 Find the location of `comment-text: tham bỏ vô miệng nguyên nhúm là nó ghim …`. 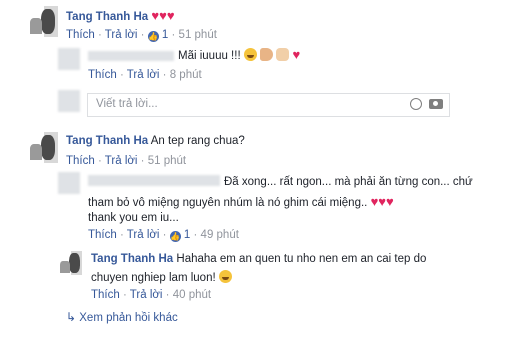

comment-text: tham bỏ vô miệng nguyên nhúm là nó ghim … is located at coordinates (228, 203).